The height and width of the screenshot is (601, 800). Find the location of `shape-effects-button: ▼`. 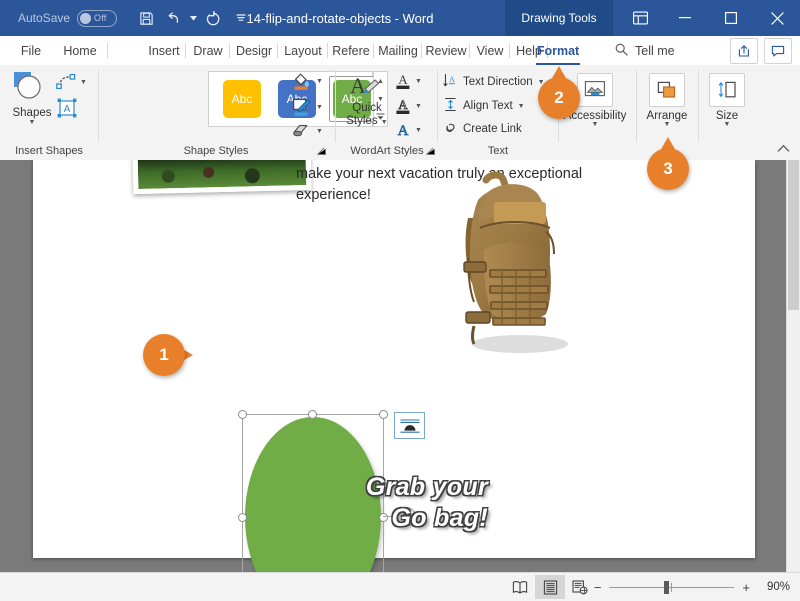

shape-effects-button: ▼ is located at coordinates (307, 131).